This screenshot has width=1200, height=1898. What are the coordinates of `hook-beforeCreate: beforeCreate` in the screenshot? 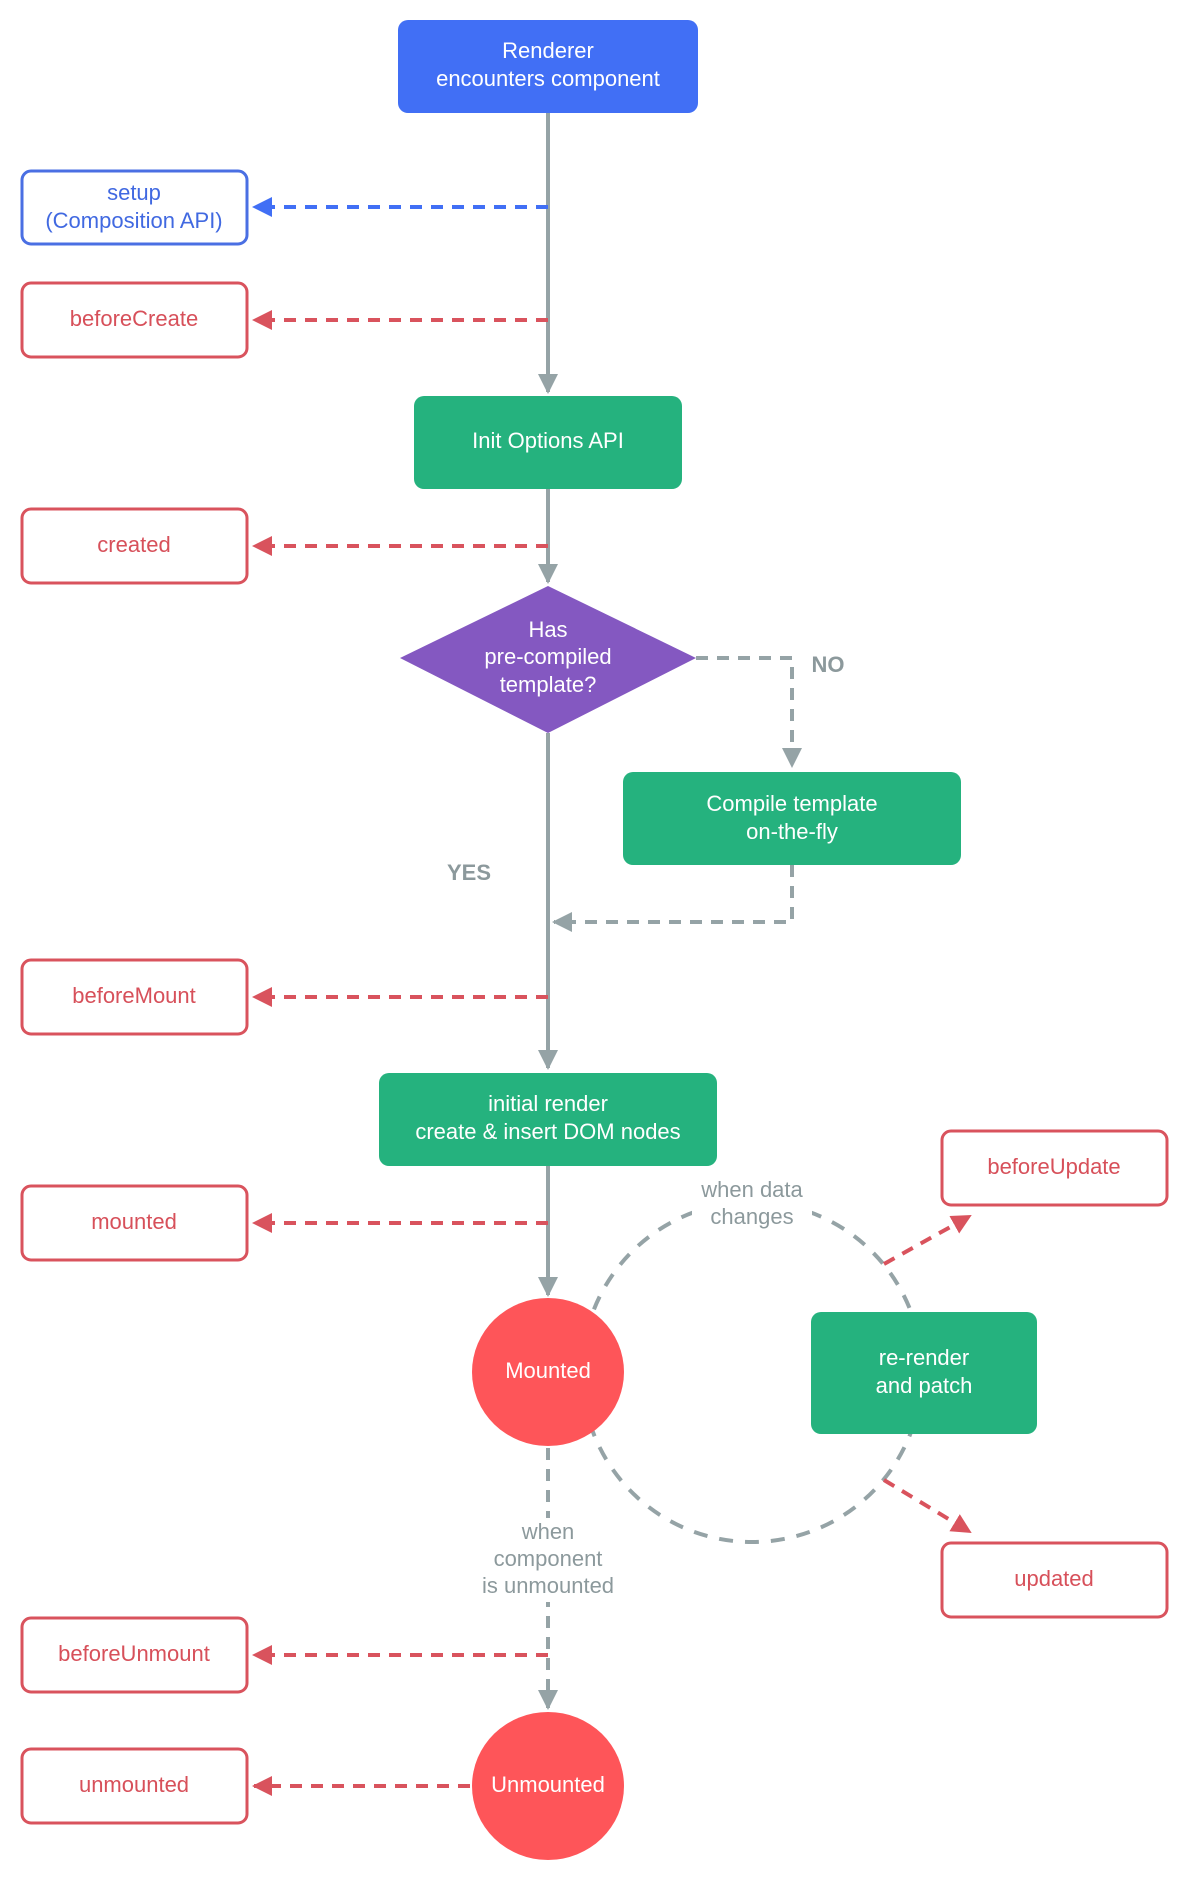 It's located at (134, 320).